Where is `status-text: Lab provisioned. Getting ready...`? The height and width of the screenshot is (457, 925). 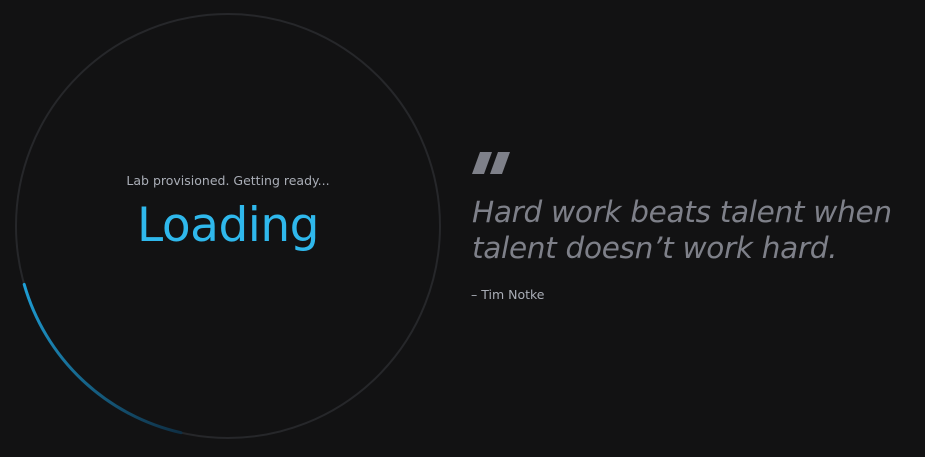
status-text: Lab provisioned. Getting ready... is located at coordinates (228, 180).